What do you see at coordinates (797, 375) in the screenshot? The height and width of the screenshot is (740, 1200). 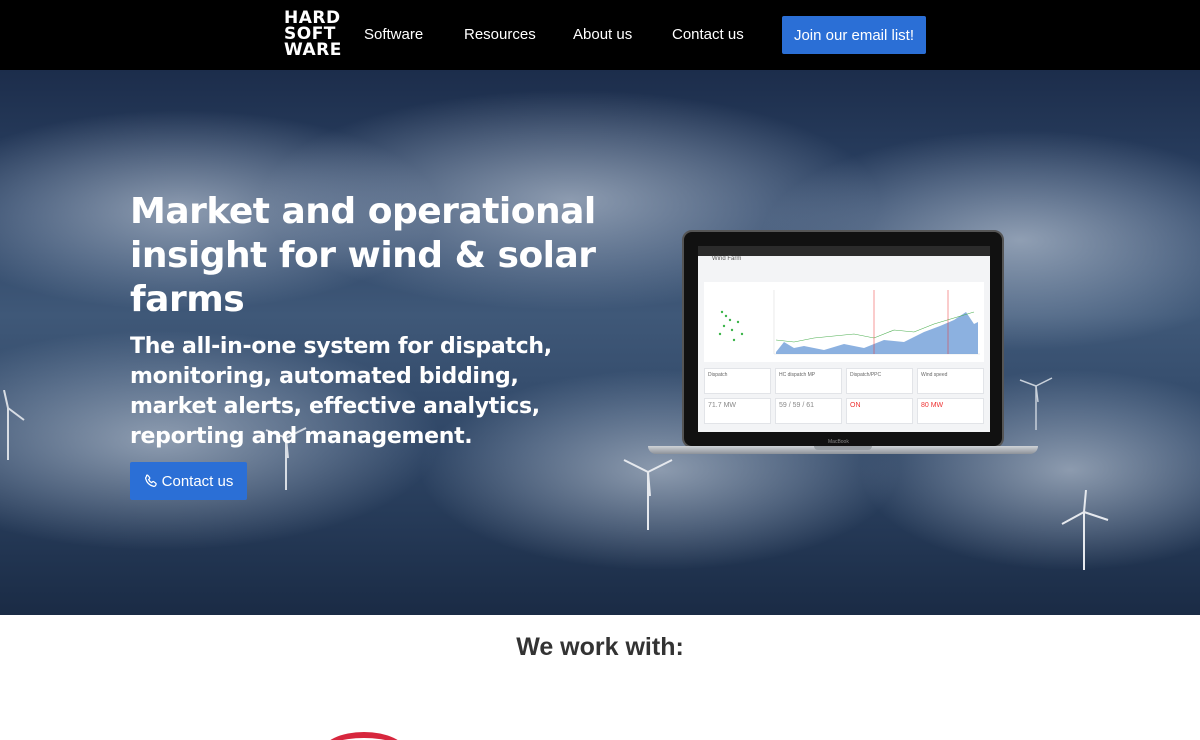 I see `card-label: HC dispatch MP` at bounding box center [797, 375].